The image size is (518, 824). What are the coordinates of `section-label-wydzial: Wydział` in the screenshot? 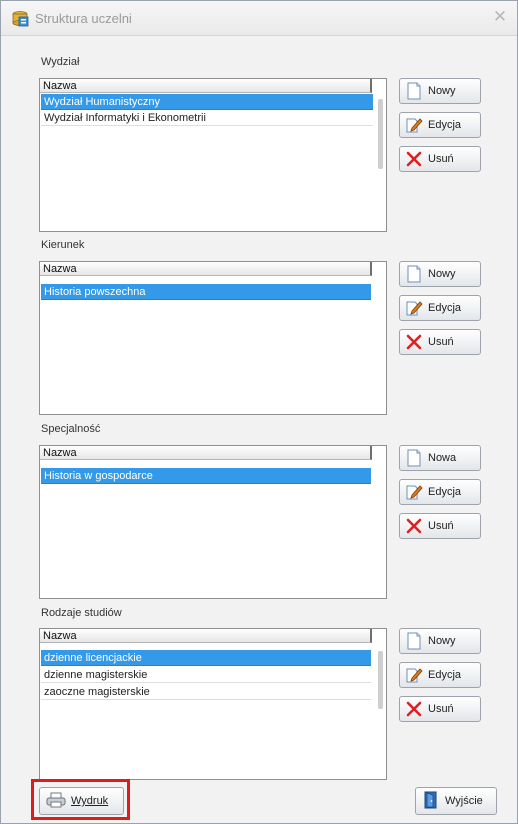 It's located at (60, 62).